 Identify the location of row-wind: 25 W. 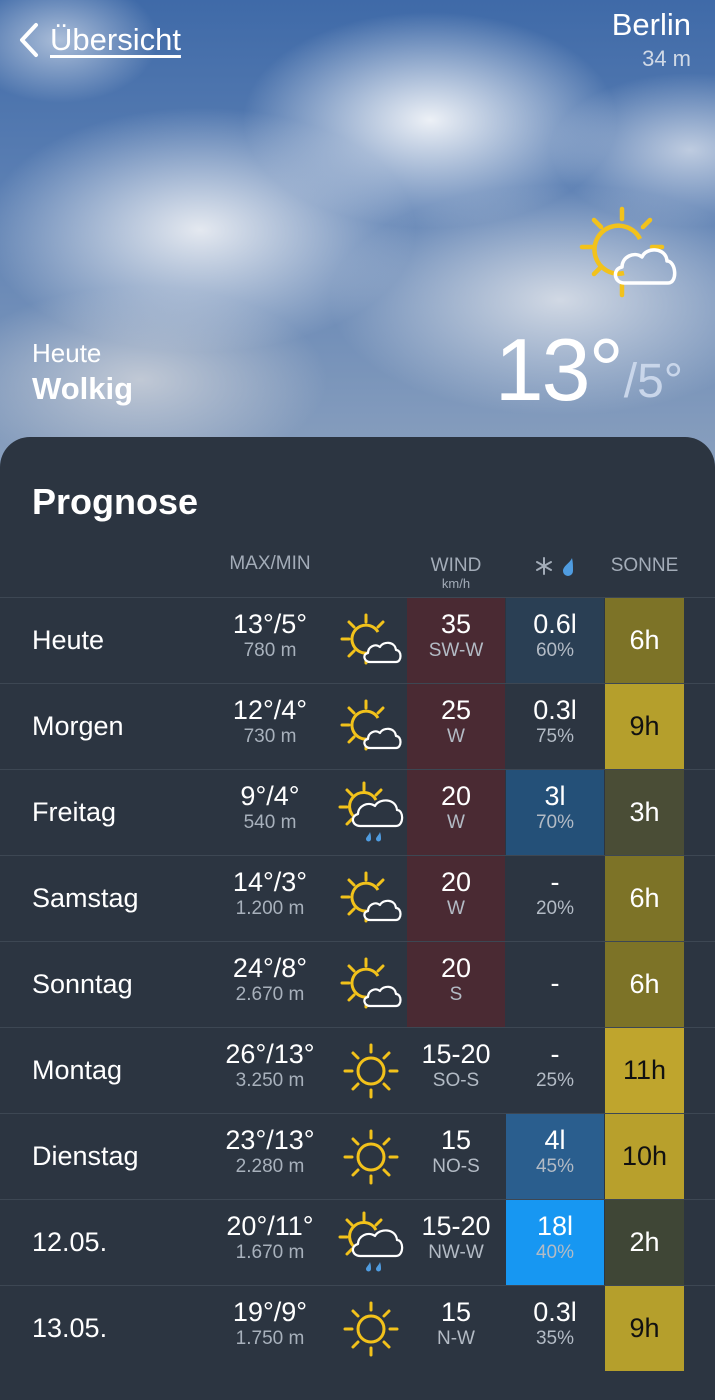
(456, 726).